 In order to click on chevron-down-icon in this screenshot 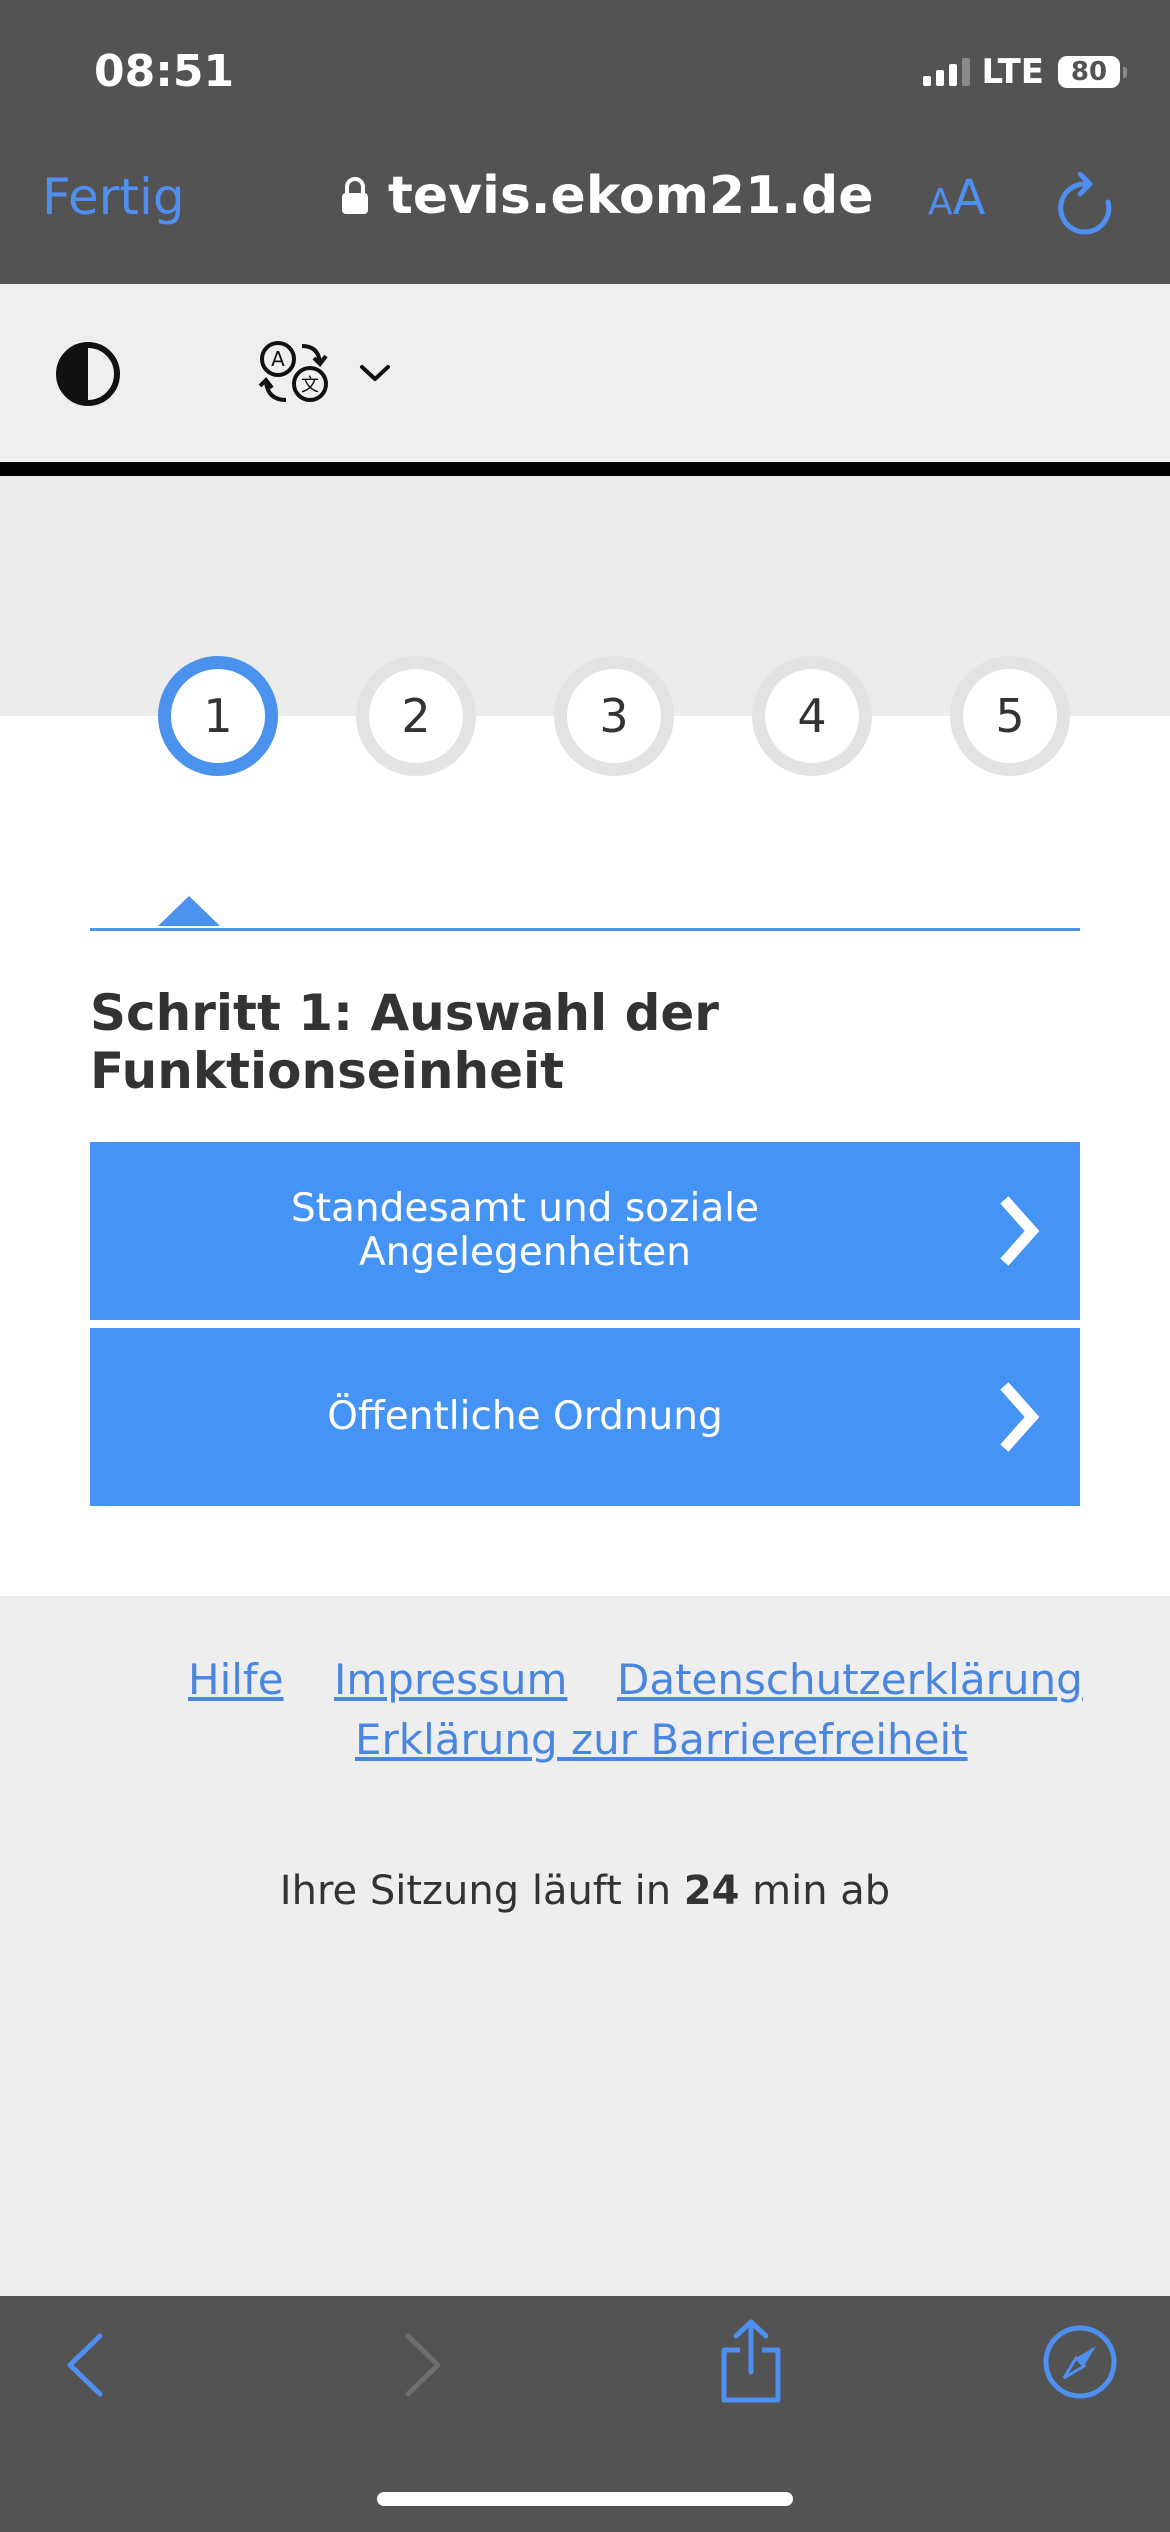, I will do `click(375, 373)`.